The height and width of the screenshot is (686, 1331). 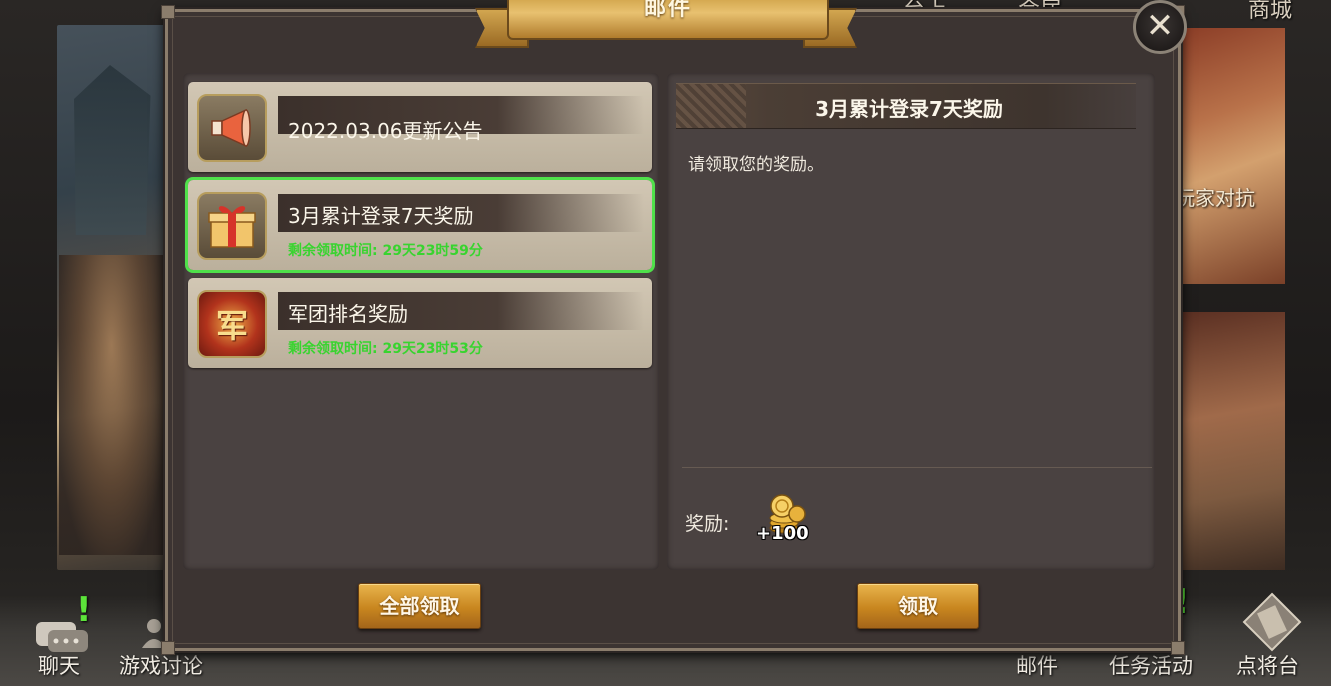 What do you see at coordinates (348, 314) in the screenshot?
I see `mail-title: 军团排名奖励` at bounding box center [348, 314].